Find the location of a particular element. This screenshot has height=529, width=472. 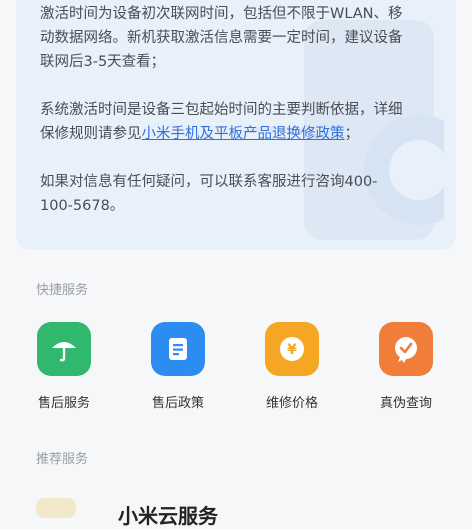

quick-service-label: 售后政策 is located at coordinates (177, 403).